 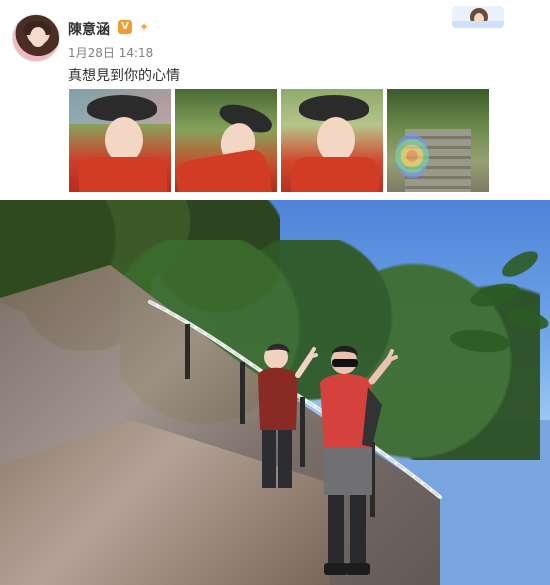 I want to click on verified-icon: V, so click(x=125, y=27).